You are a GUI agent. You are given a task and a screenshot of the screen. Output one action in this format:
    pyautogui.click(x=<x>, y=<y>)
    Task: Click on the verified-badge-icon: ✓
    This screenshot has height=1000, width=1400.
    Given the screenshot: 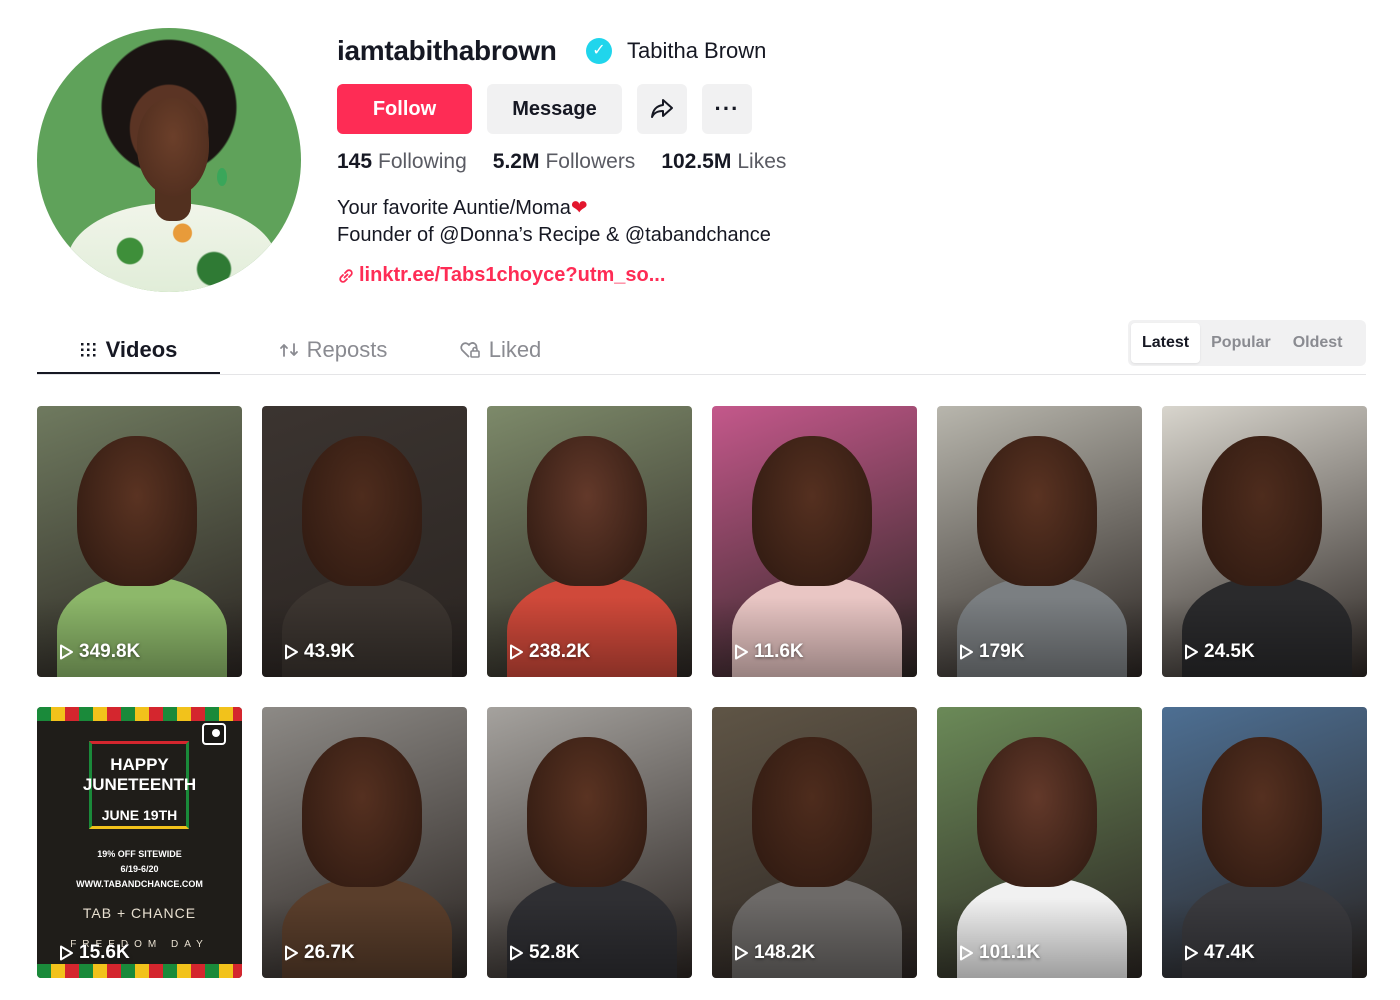 What is the action you would take?
    pyautogui.click(x=599, y=51)
    